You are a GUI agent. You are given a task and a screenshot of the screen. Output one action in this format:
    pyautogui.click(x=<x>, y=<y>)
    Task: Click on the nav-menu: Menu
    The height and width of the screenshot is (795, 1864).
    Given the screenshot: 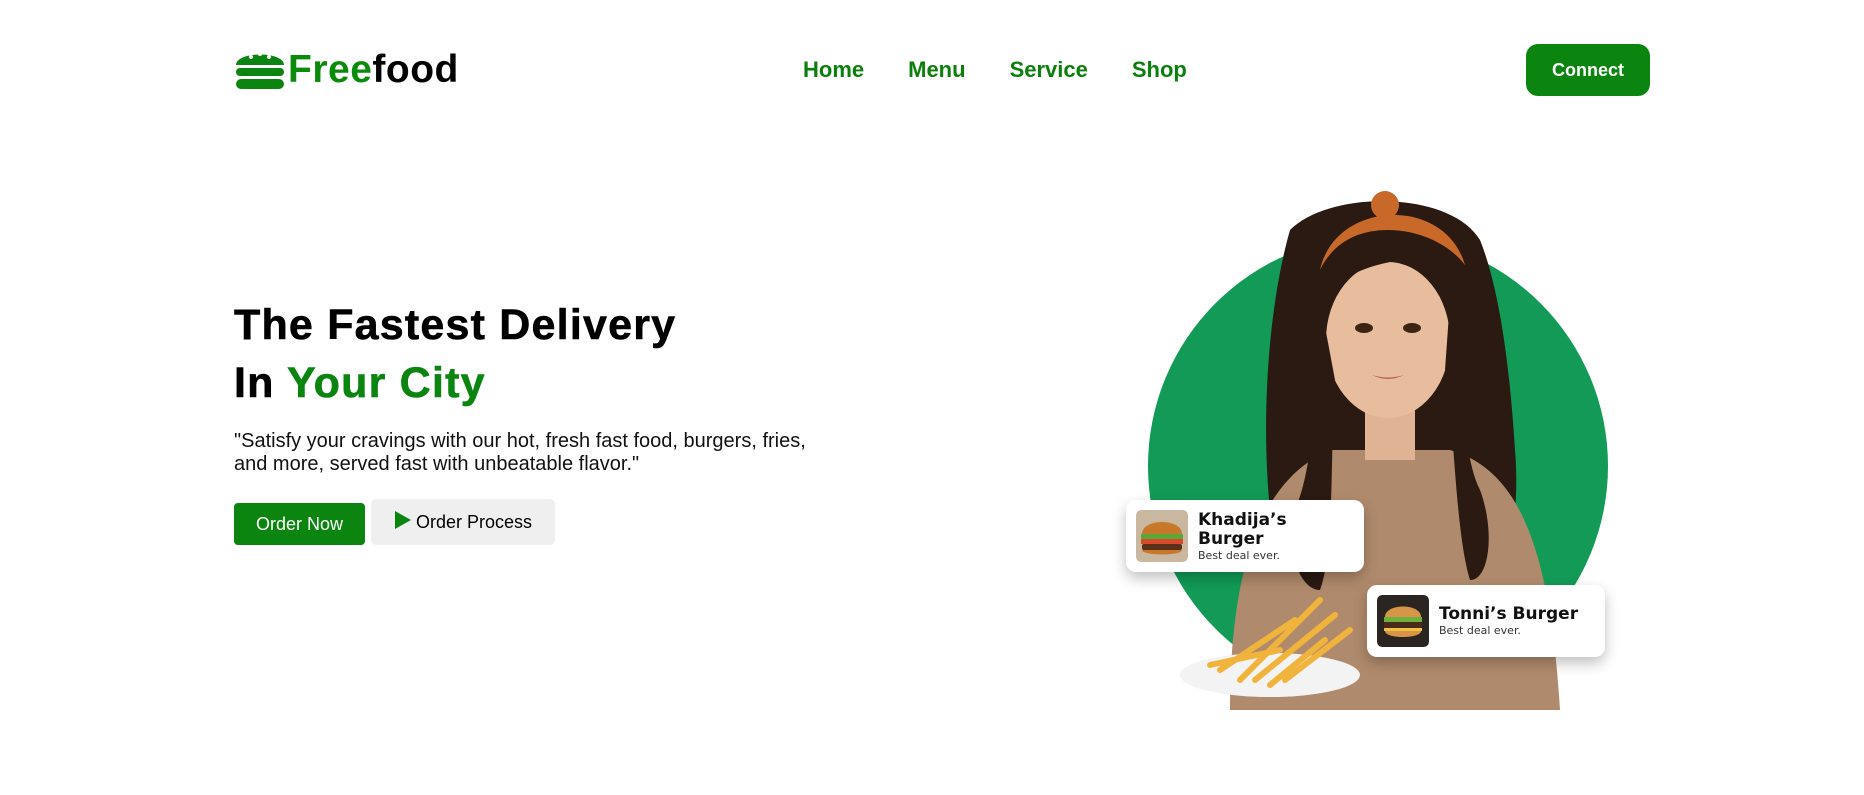 What is the action you would take?
    pyautogui.click(x=936, y=70)
    